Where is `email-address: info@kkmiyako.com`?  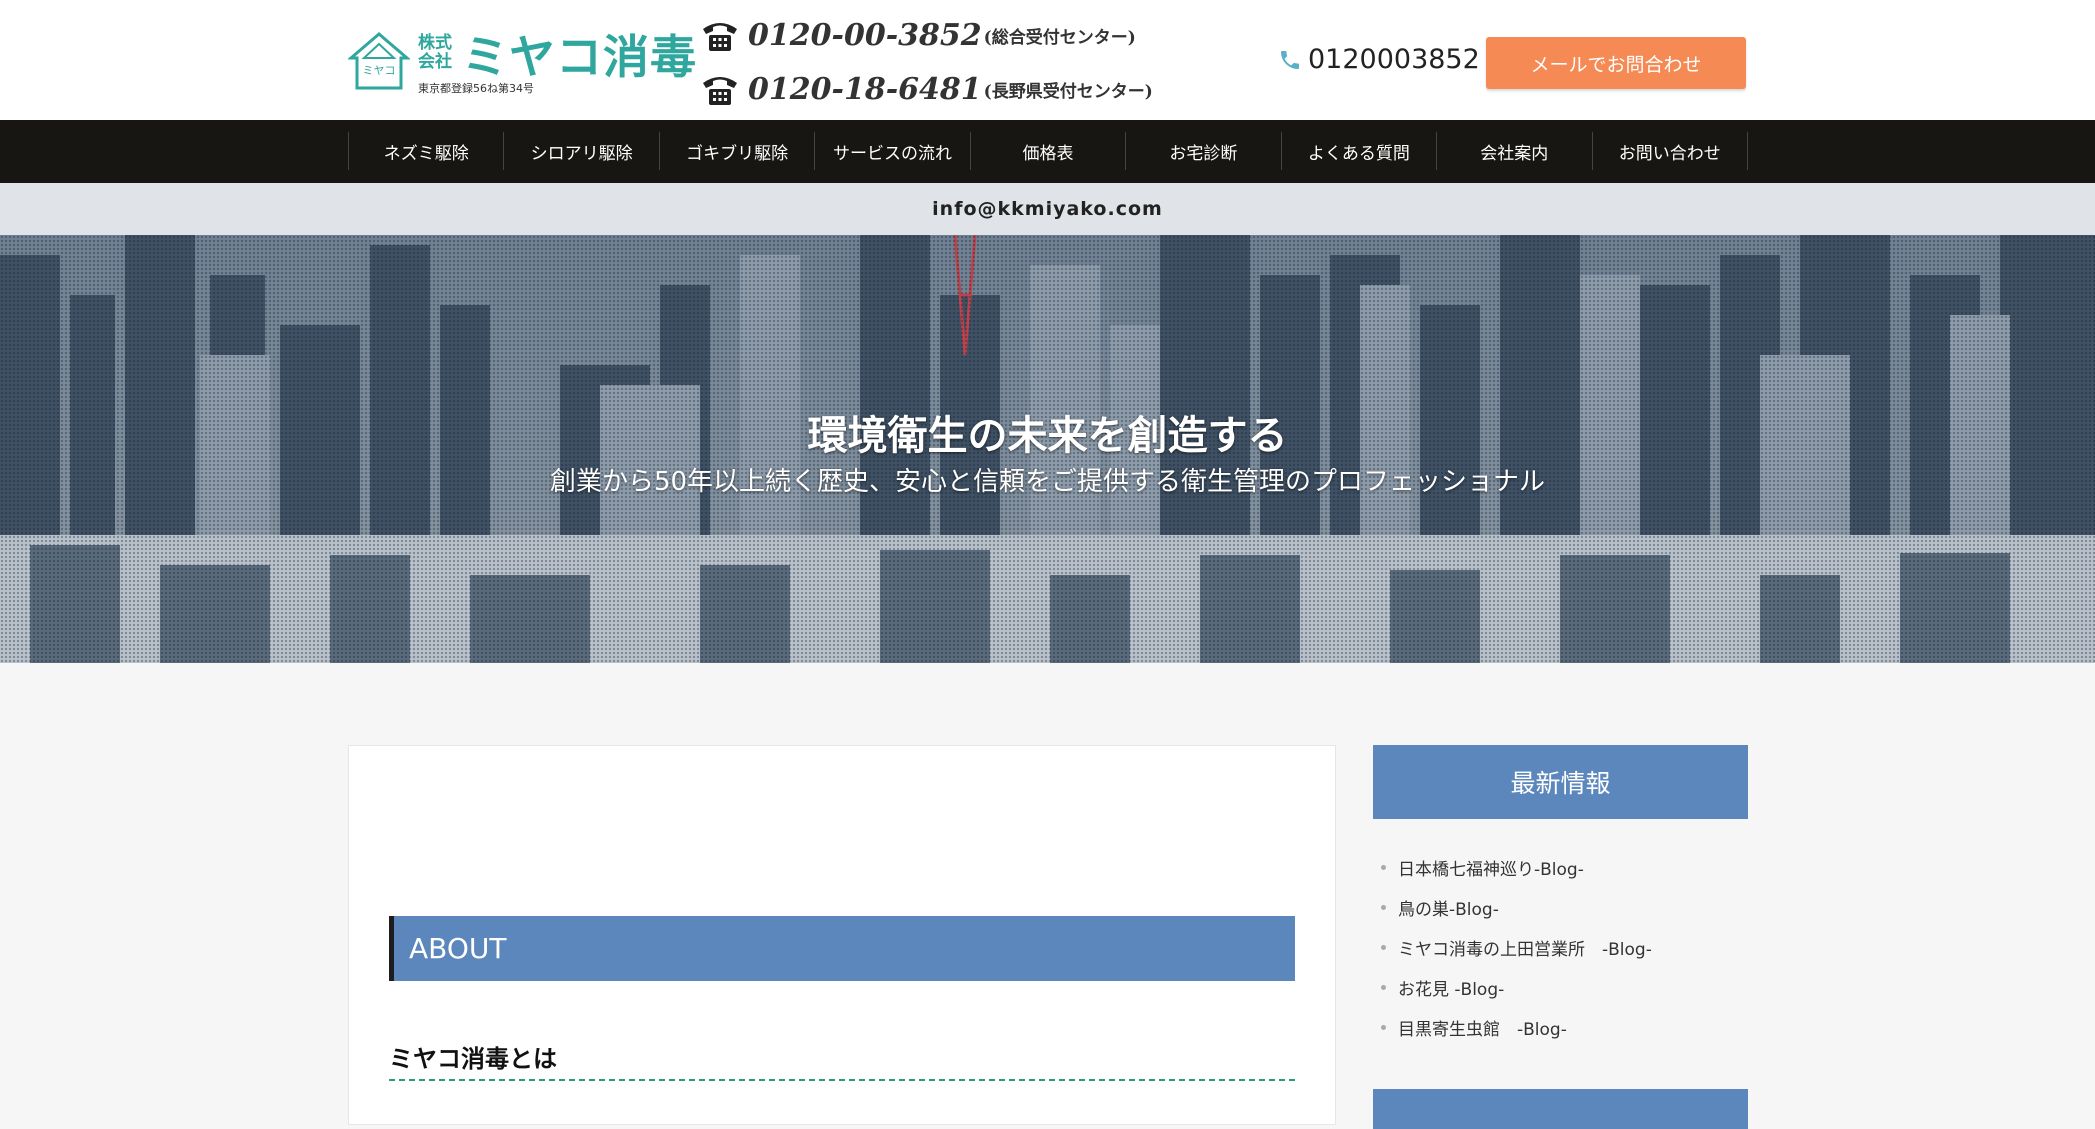 email-address: info@kkmiyako.com is located at coordinates (1047, 209).